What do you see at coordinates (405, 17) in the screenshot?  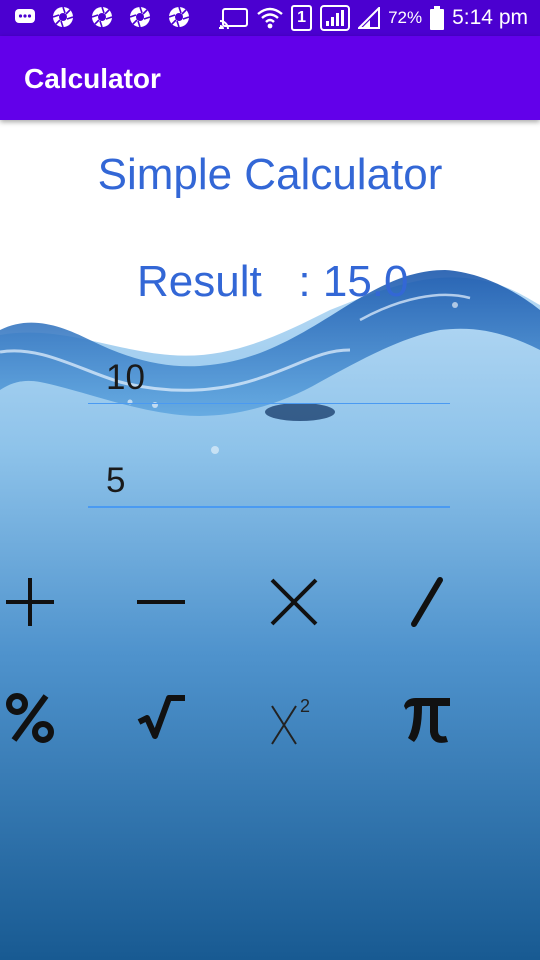 I see `battery-percentage: 72%` at bounding box center [405, 17].